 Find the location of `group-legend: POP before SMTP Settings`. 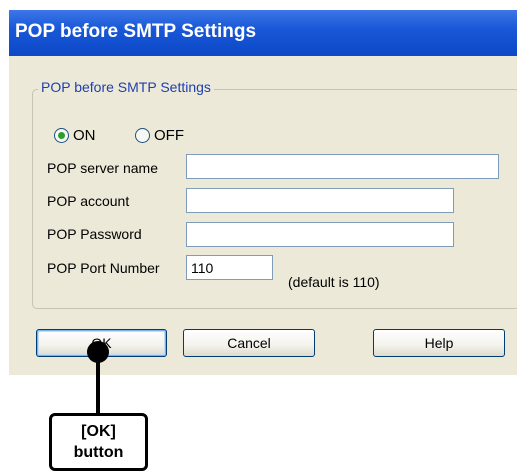

group-legend: POP before SMTP Settings is located at coordinates (126, 87).